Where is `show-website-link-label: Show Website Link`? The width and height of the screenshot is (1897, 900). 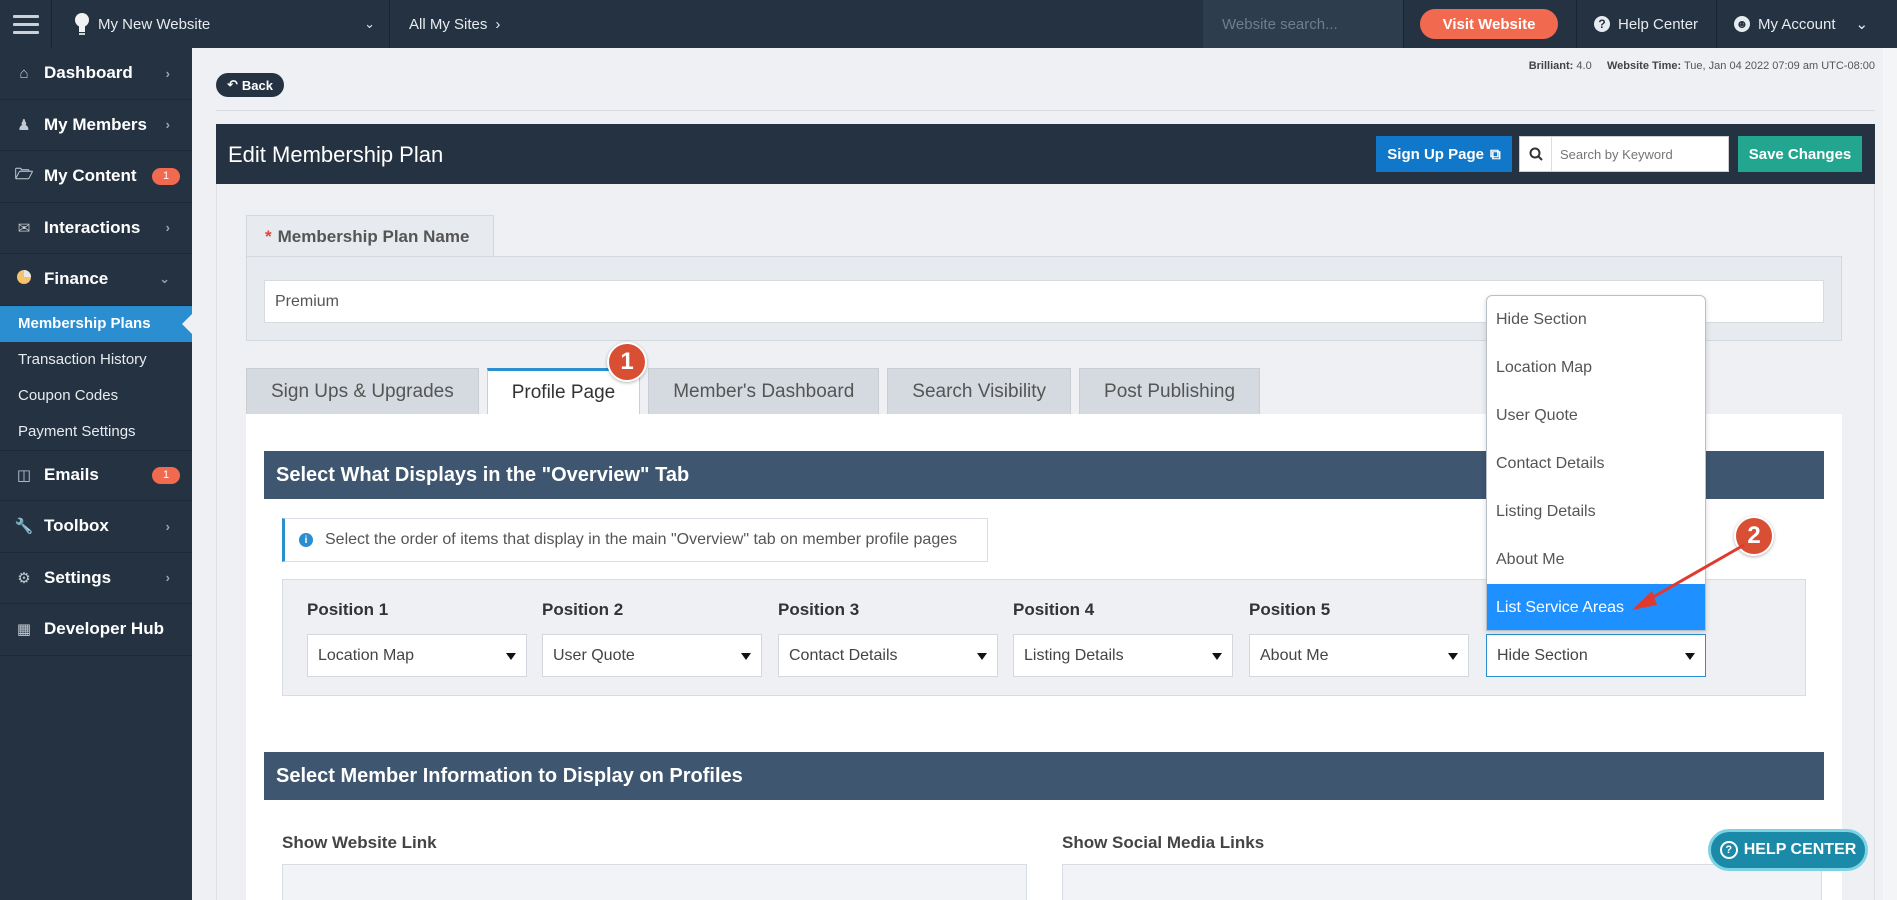 show-website-link-label: Show Website Link is located at coordinates (359, 842).